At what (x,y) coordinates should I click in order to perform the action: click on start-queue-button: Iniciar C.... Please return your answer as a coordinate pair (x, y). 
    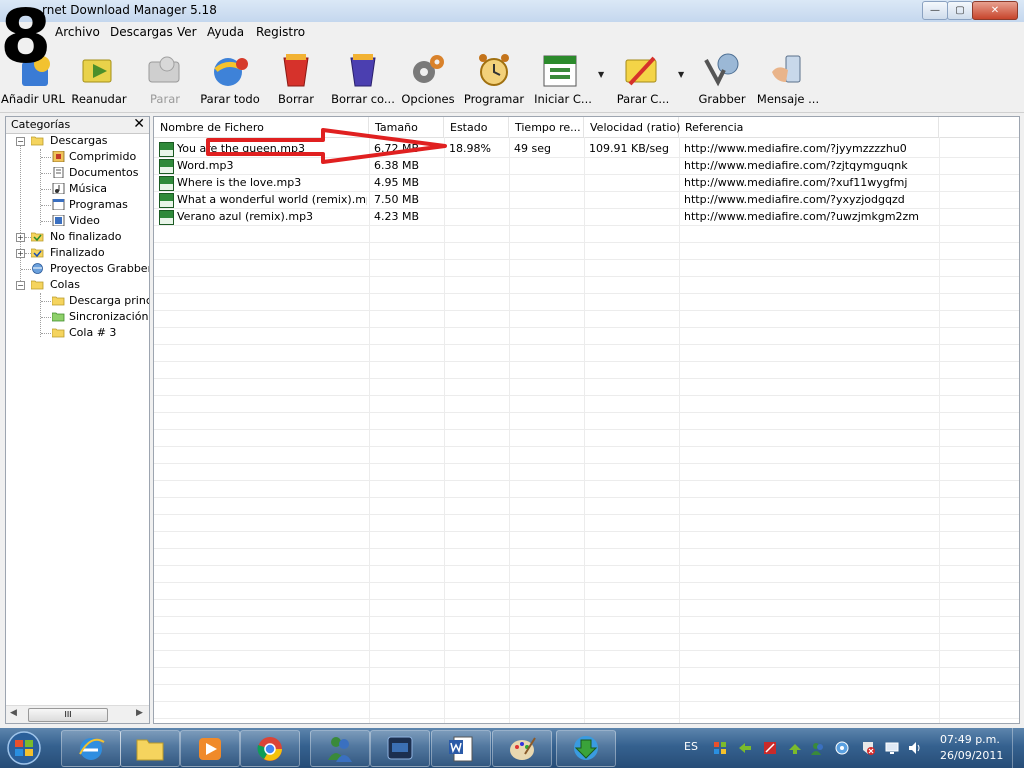
    Looking at the image, I should click on (563, 78).